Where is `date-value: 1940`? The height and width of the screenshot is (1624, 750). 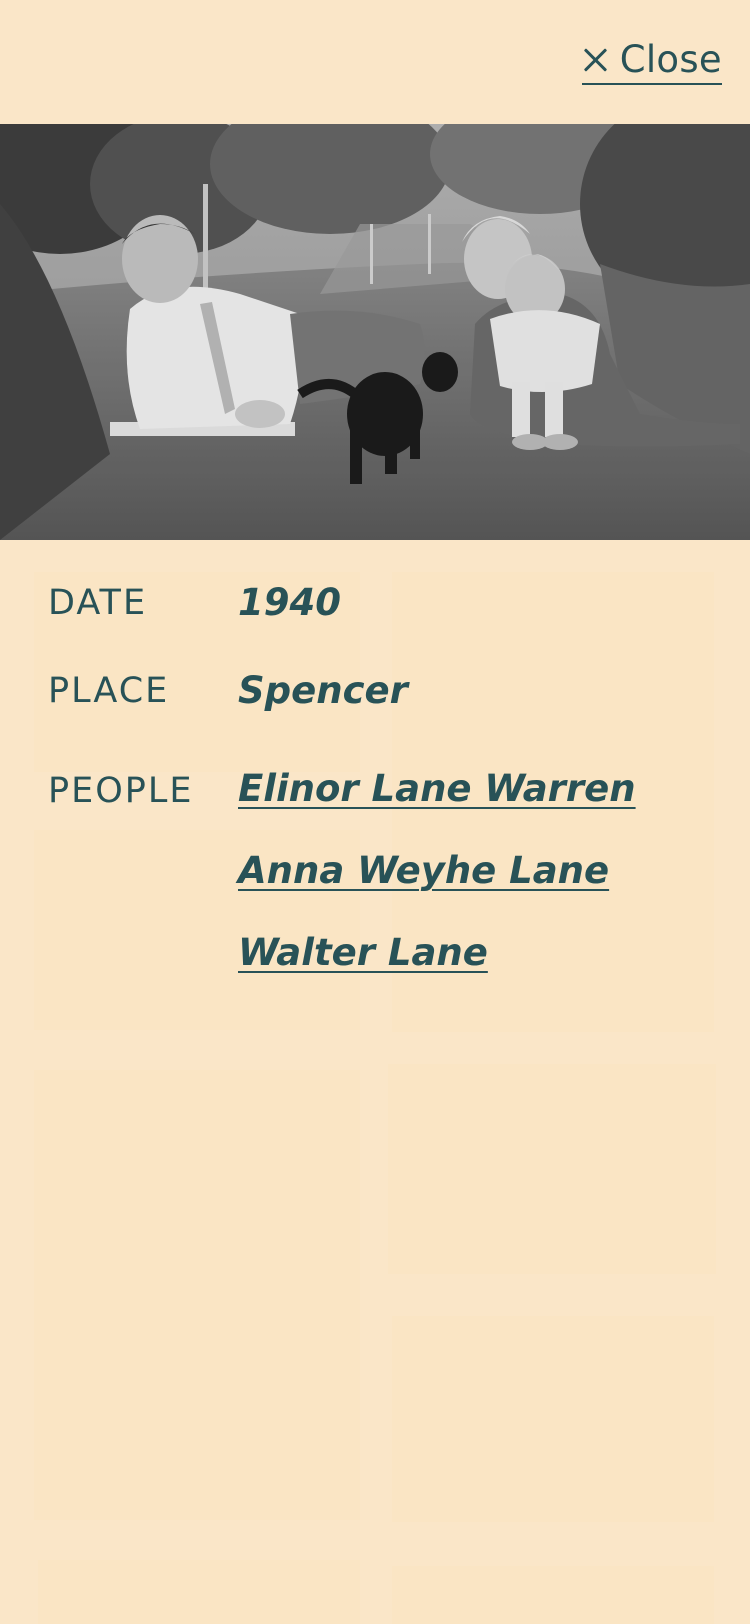 date-value: 1940 is located at coordinates (289, 602).